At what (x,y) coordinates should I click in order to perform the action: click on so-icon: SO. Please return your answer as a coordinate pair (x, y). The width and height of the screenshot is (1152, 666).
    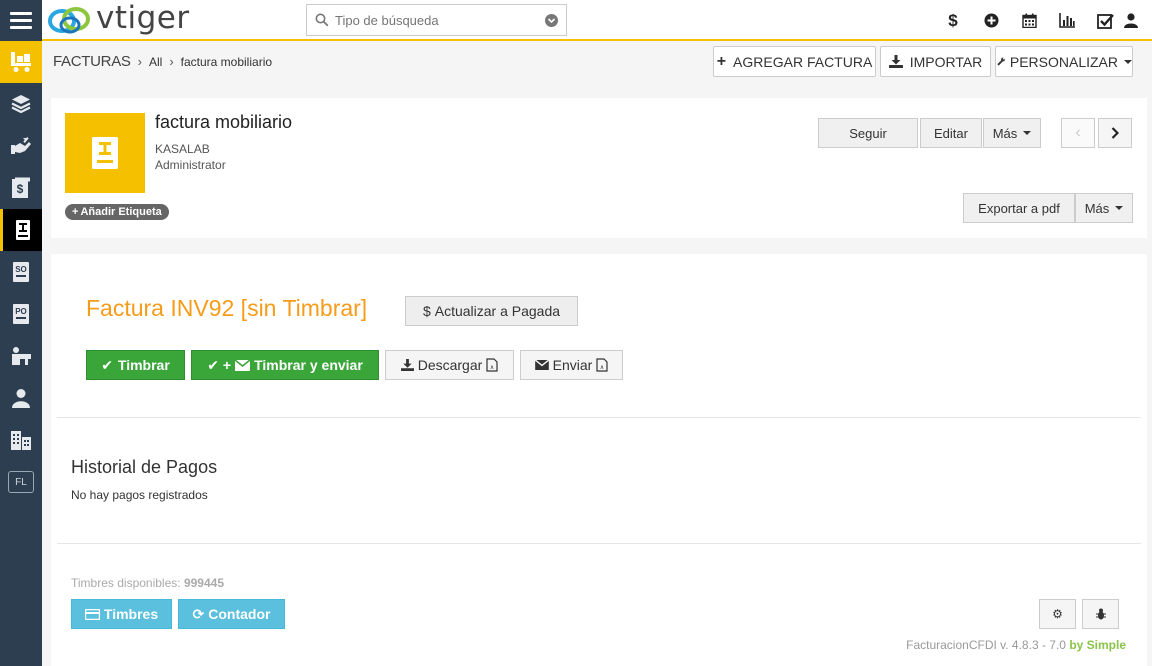
    Looking at the image, I should click on (21, 272).